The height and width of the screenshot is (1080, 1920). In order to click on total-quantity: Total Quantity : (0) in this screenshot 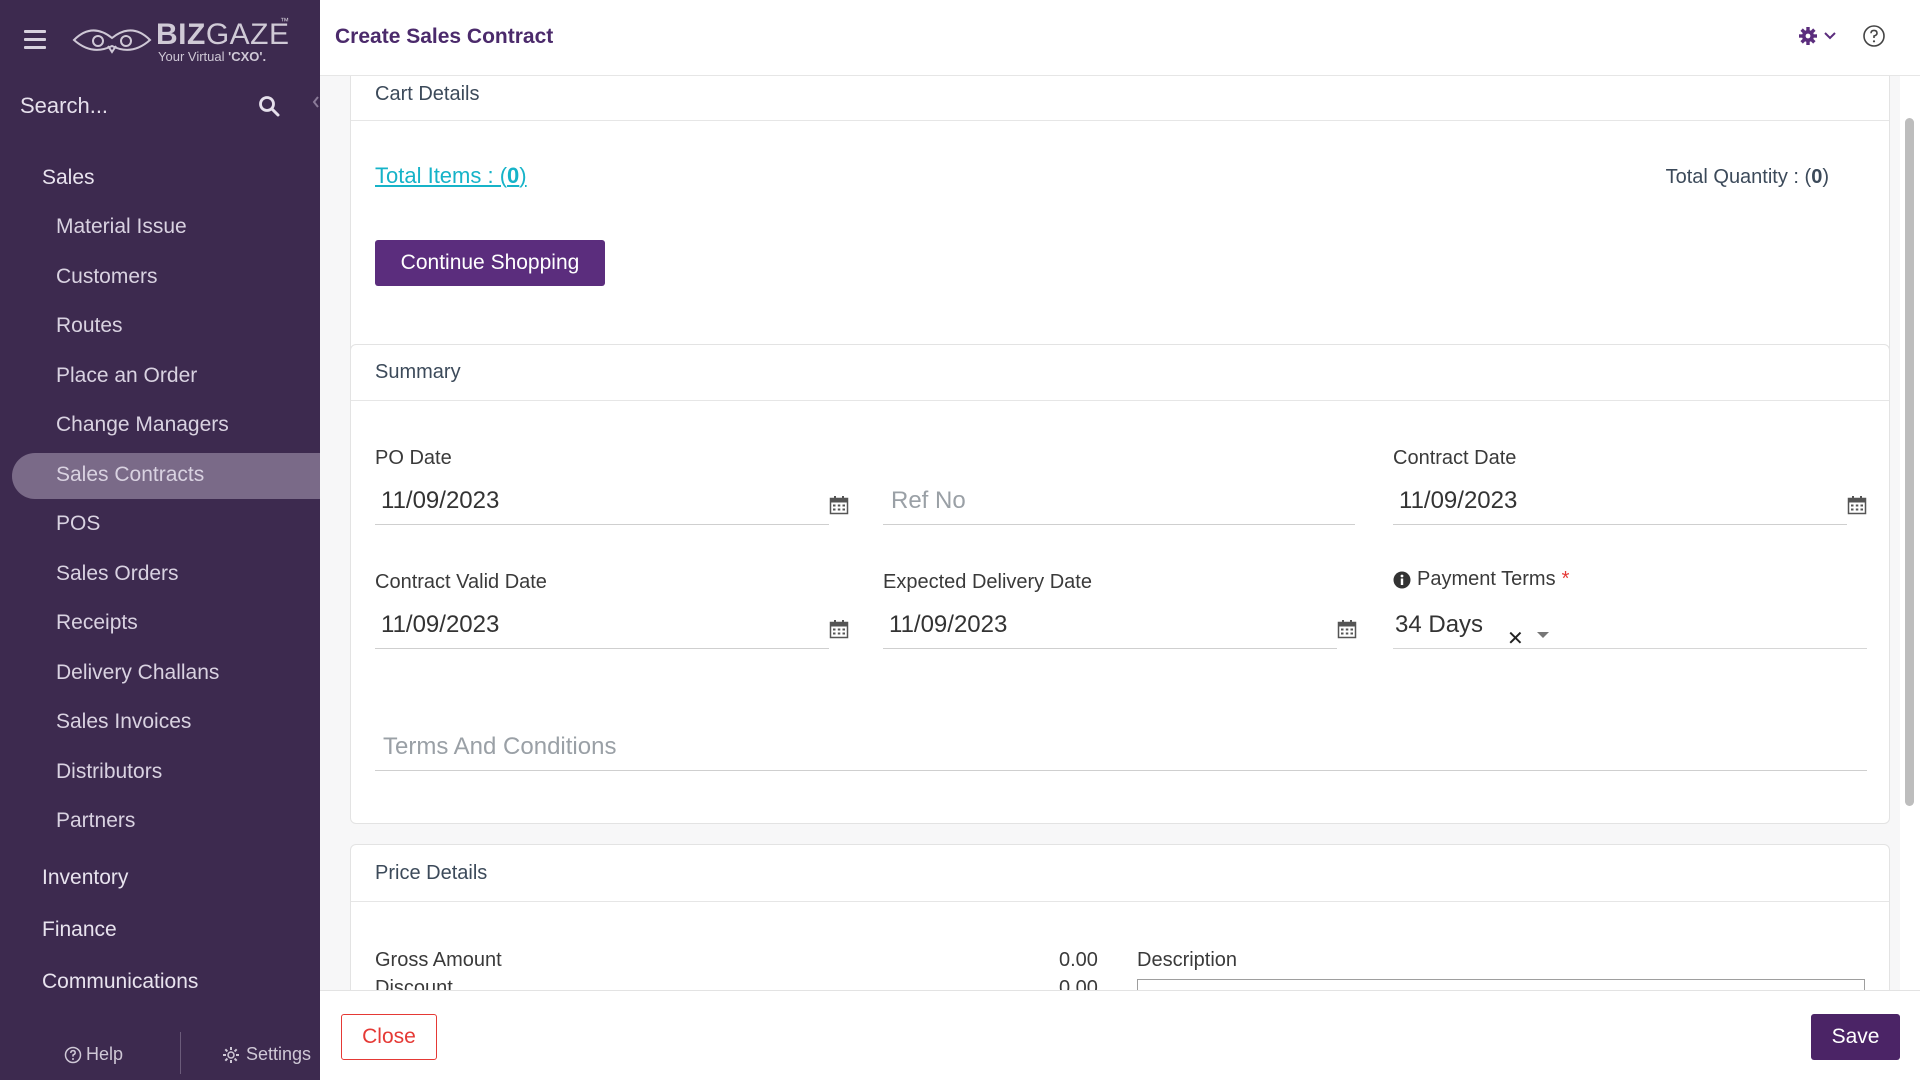, I will do `click(1747, 177)`.